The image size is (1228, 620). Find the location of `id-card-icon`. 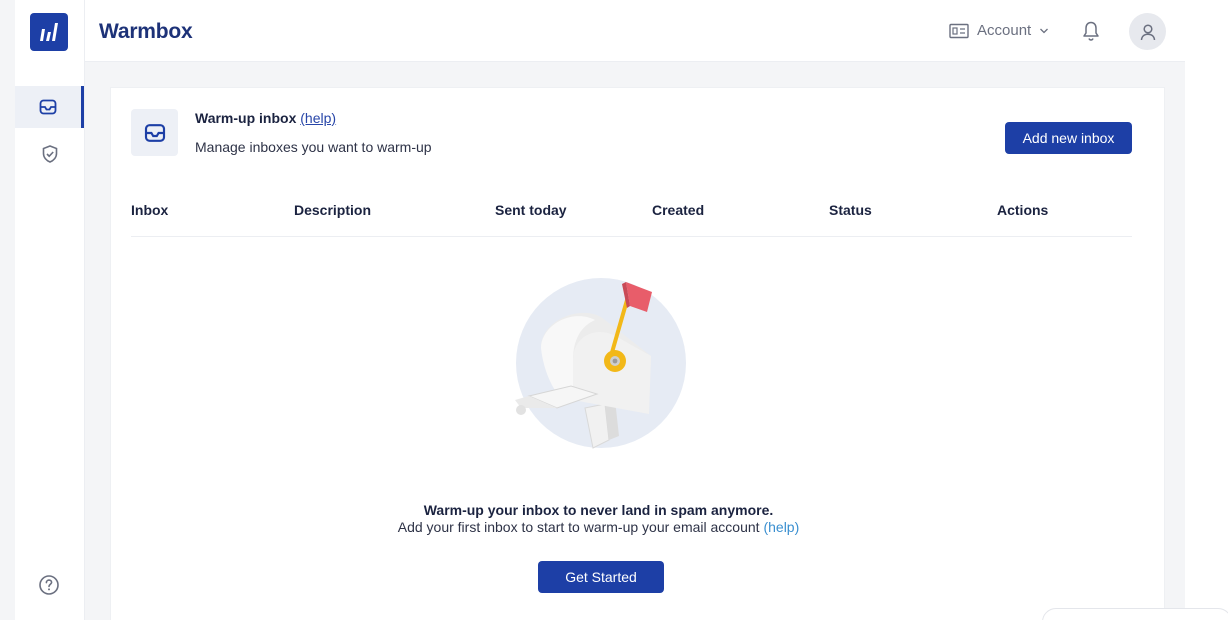

id-card-icon is located at coordinates (959, 30).